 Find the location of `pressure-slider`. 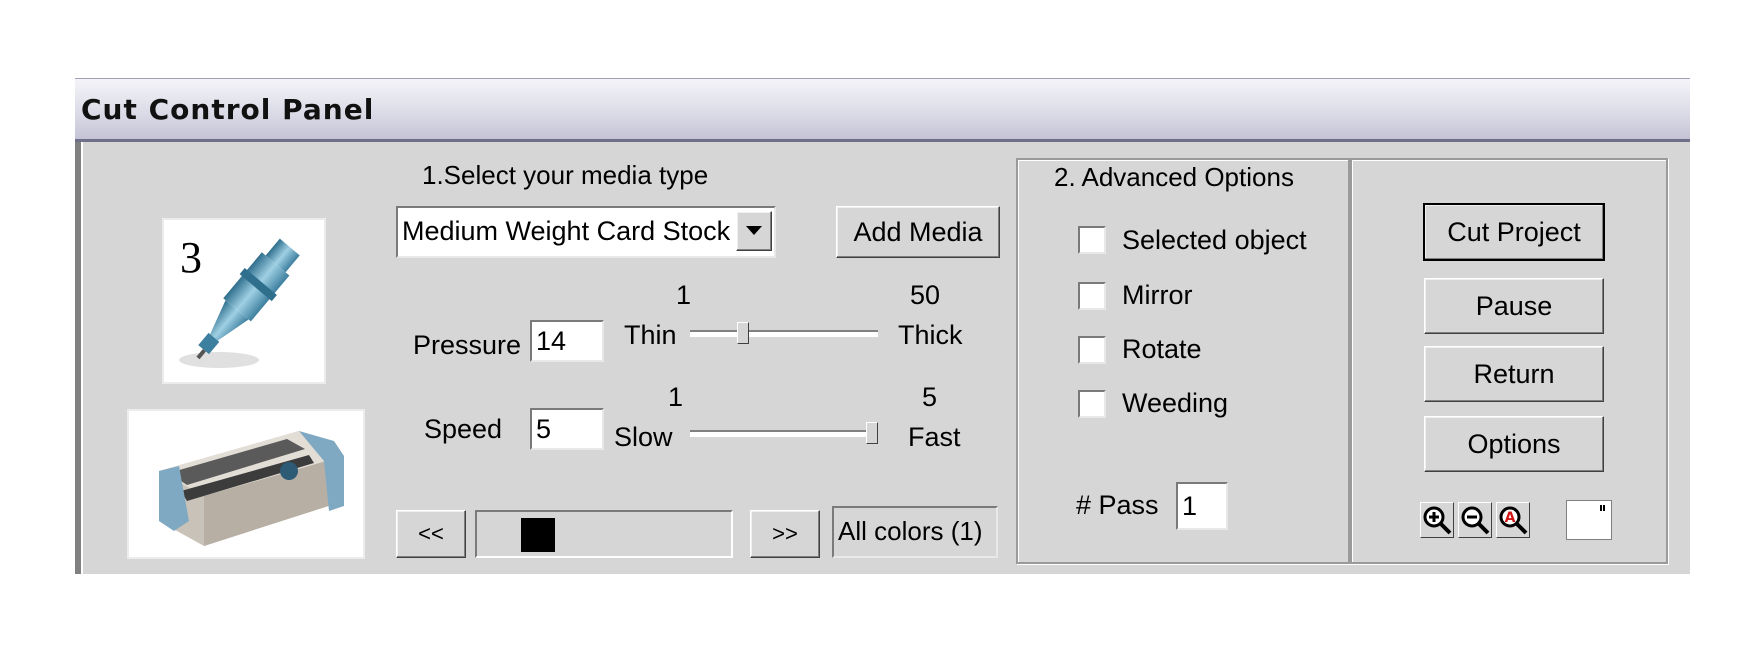

pressure-slider is located at coordinates (784, 335).